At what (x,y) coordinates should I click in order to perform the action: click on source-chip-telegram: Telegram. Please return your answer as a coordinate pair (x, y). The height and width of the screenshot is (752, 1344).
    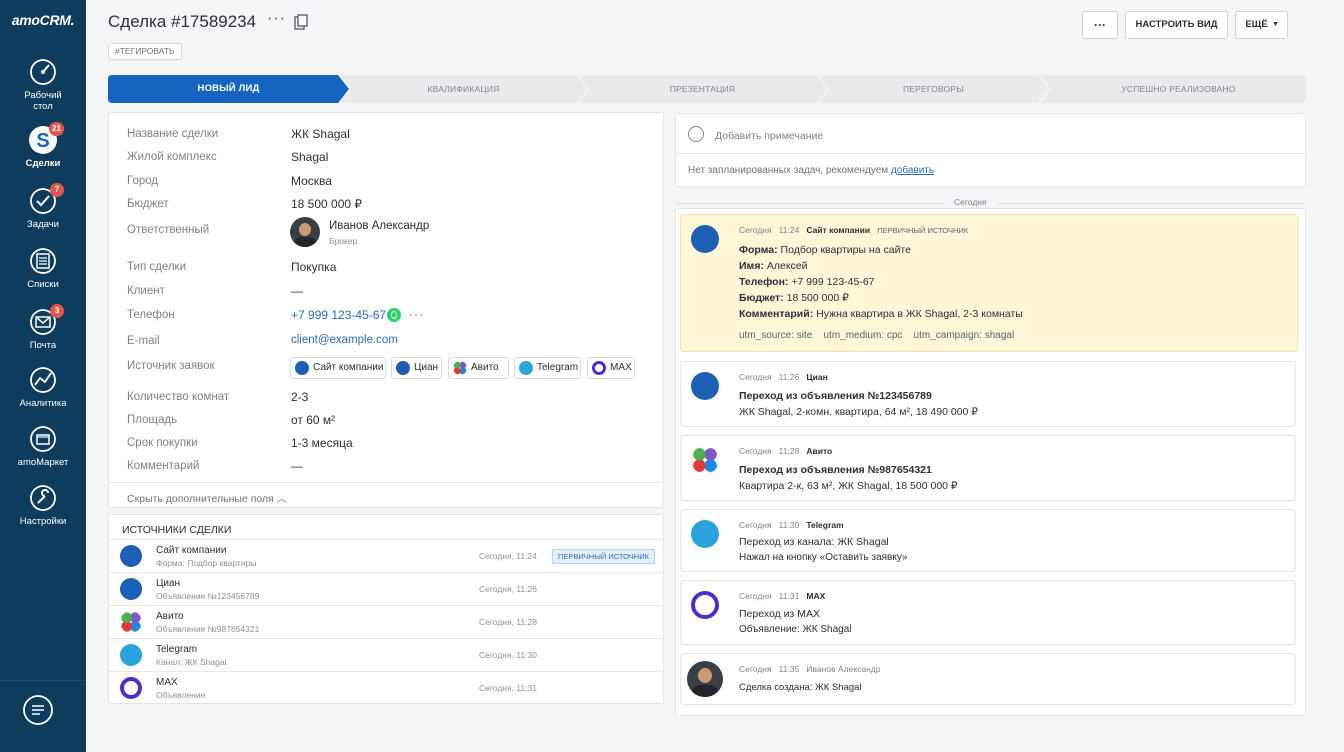
    Looking at the image, I should click on (547, 368).